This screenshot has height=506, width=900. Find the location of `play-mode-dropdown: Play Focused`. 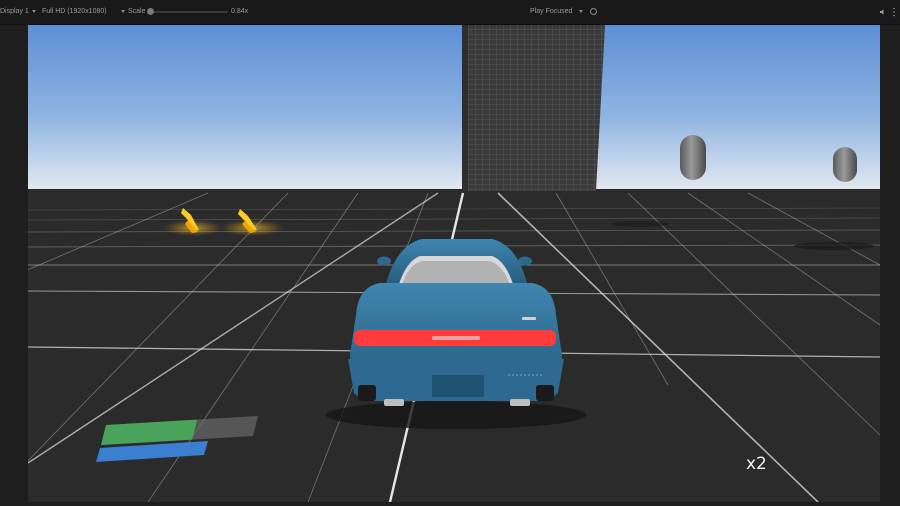

play-mode-dropdown: Play Focused is located at coordinates (557, 12).